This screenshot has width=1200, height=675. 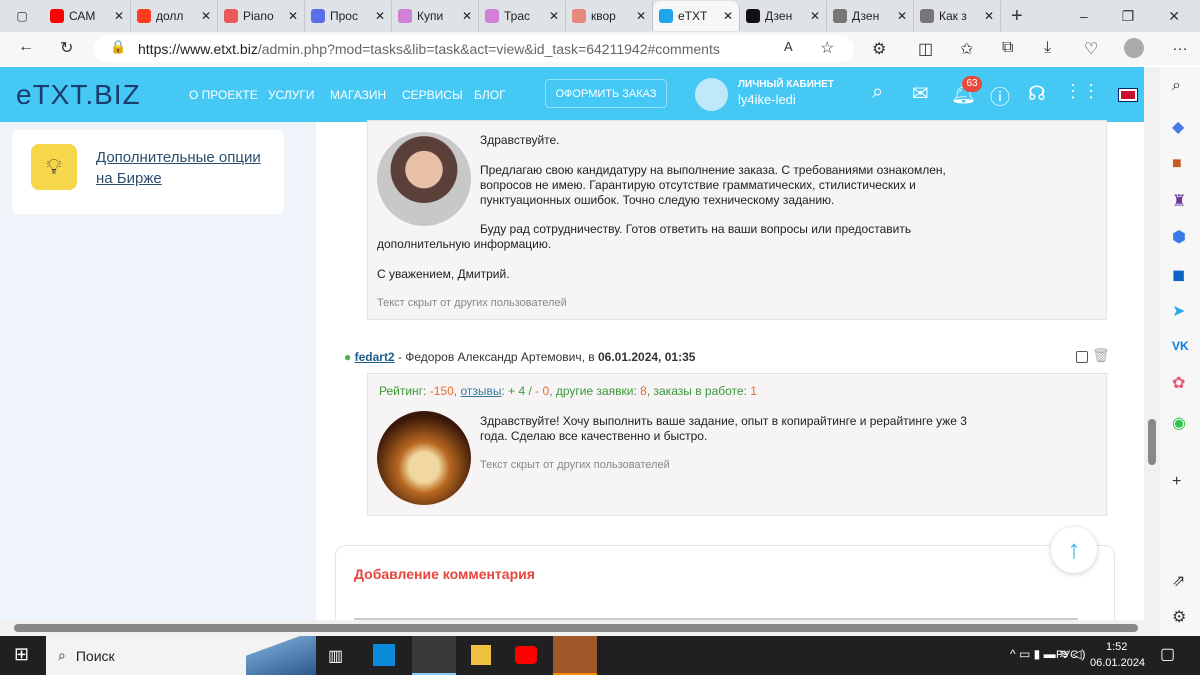 What do you see at coordinates (1084, 16) in the screenshot?
I see `minimize-button: –` at bounding box center [1084, 16].